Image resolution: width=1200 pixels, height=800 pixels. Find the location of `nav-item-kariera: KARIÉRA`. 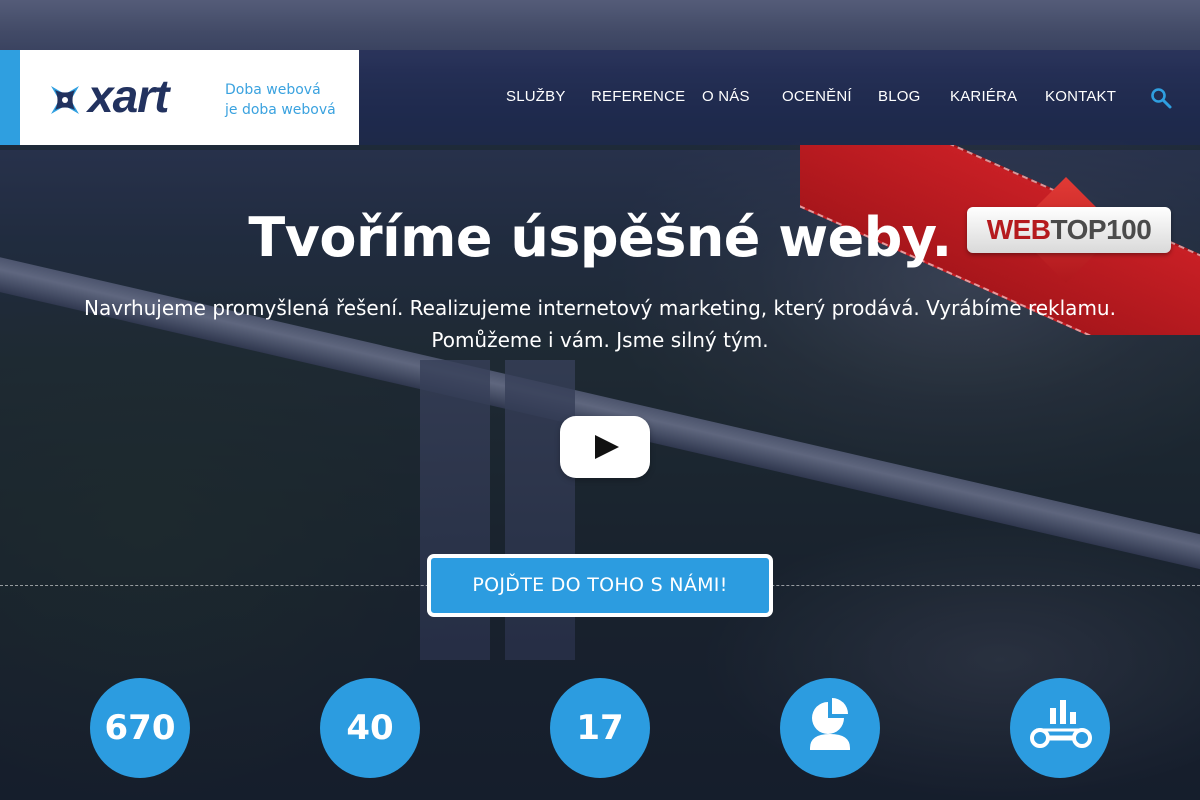

nav-item-kariera: KARIÉRA is located at coordinates (983, 96).